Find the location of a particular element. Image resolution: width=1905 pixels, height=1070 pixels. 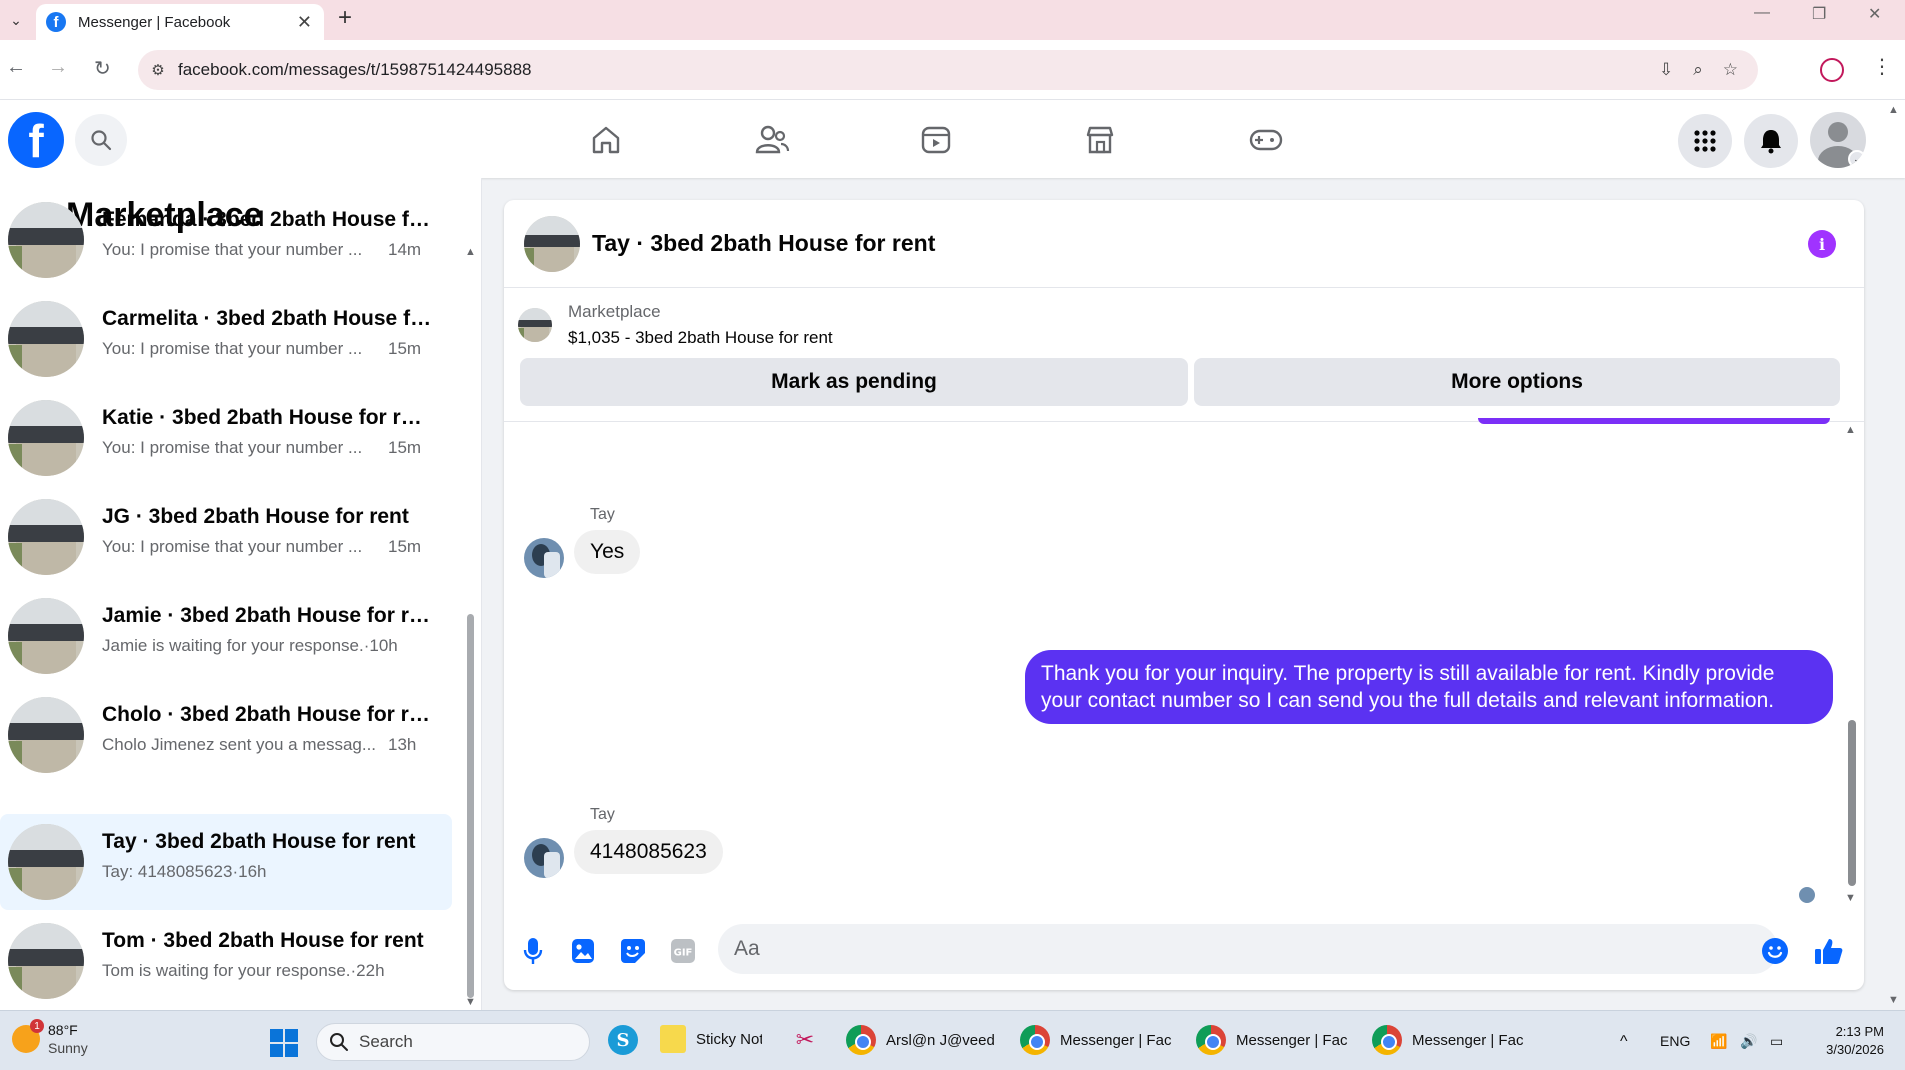

taskbar-app-chrome-profile: Arsl@n J@veed is located at coordinates (924, 1040).